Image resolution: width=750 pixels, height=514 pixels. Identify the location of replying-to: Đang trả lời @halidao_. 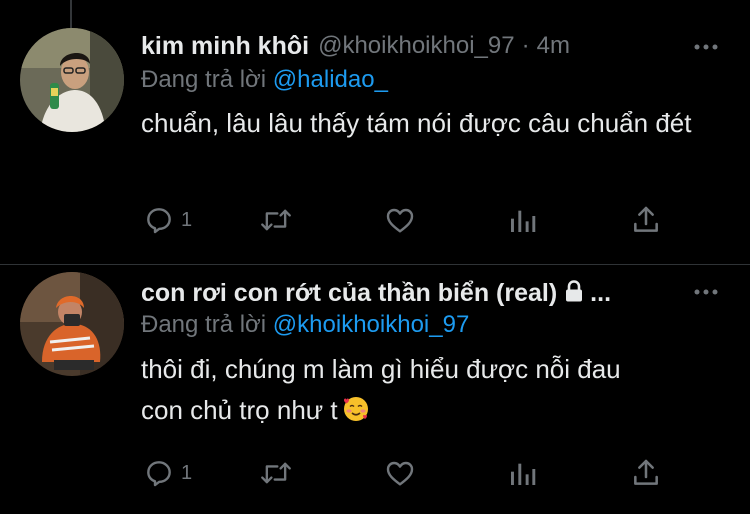
(264, 80).